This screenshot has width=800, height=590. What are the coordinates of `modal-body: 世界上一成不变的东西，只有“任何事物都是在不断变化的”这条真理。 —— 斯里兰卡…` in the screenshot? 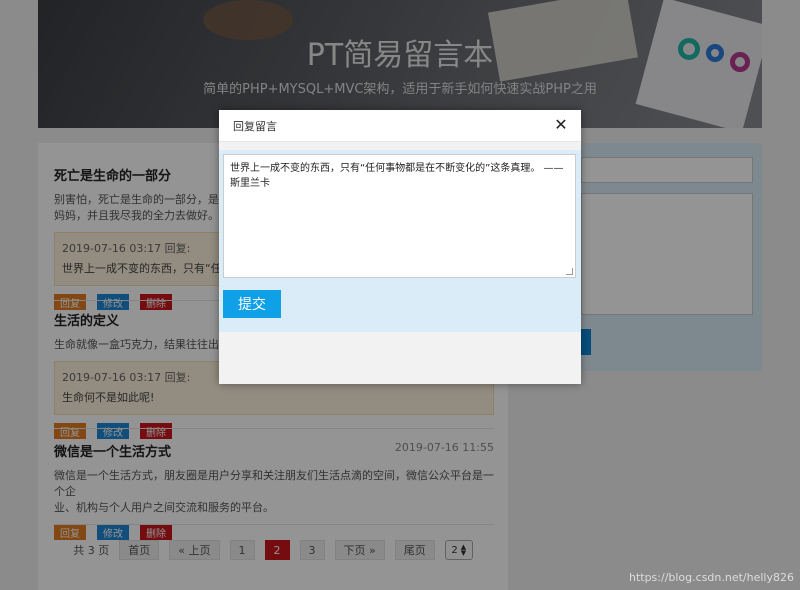 It's located at (400, 241).